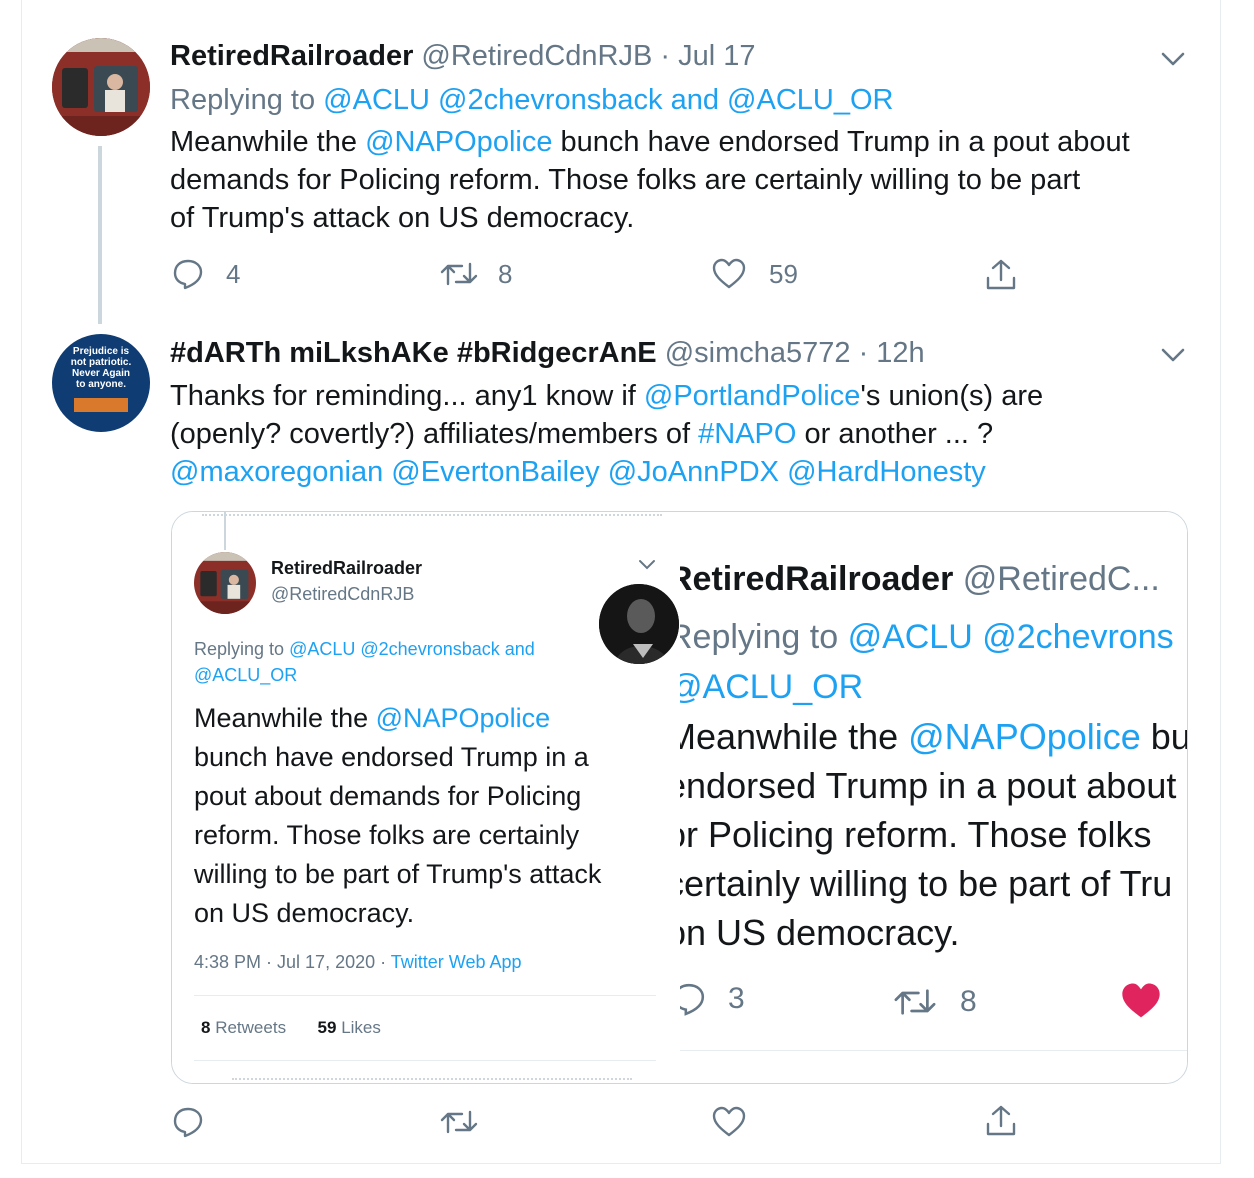 This screenshot has width=1254, height=1178. I want to click on embedded-reply: 3, so click(712, 999).